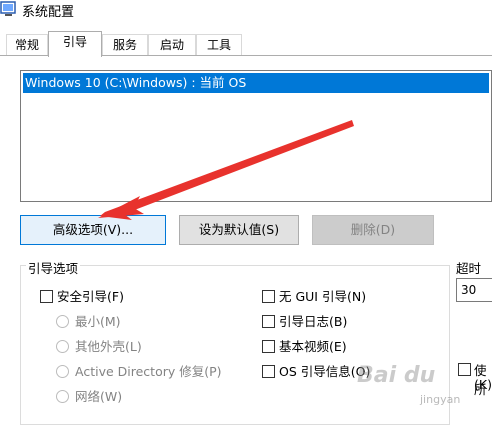  I want to click on tab-tools: 工具, so click(219, 45).